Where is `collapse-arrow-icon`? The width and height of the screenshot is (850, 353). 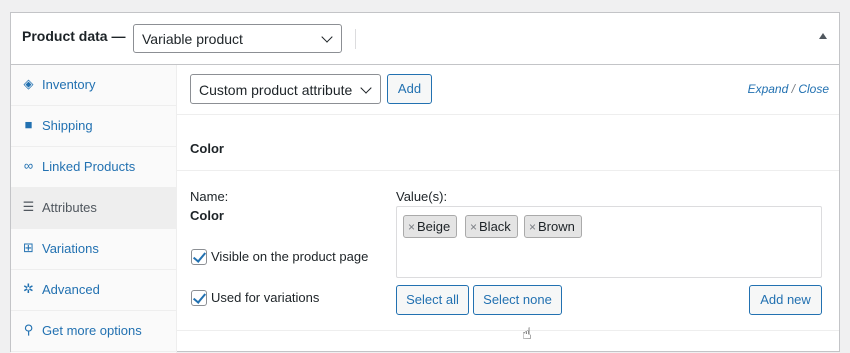
collapse-arrow-icon is located at coordinates (823, 36).